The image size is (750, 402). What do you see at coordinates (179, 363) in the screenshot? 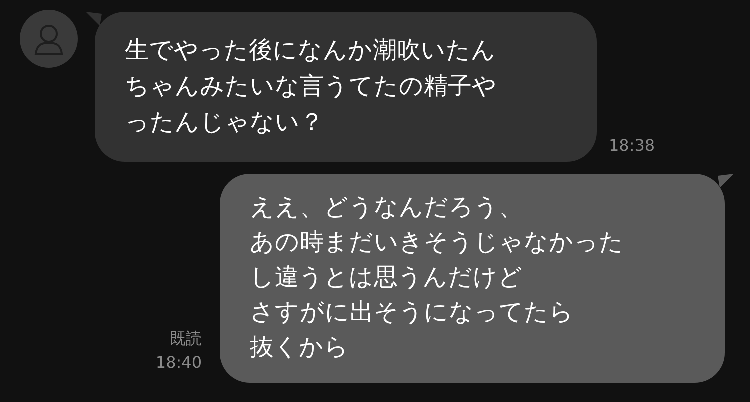
I see `timestamp: 18:40` at bounding box center [179, 363].